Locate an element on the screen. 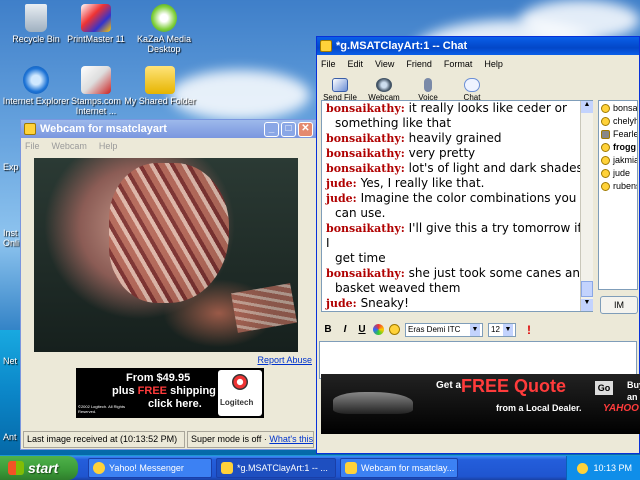  menu-friend: Friend is located at coordinates (419, 64).